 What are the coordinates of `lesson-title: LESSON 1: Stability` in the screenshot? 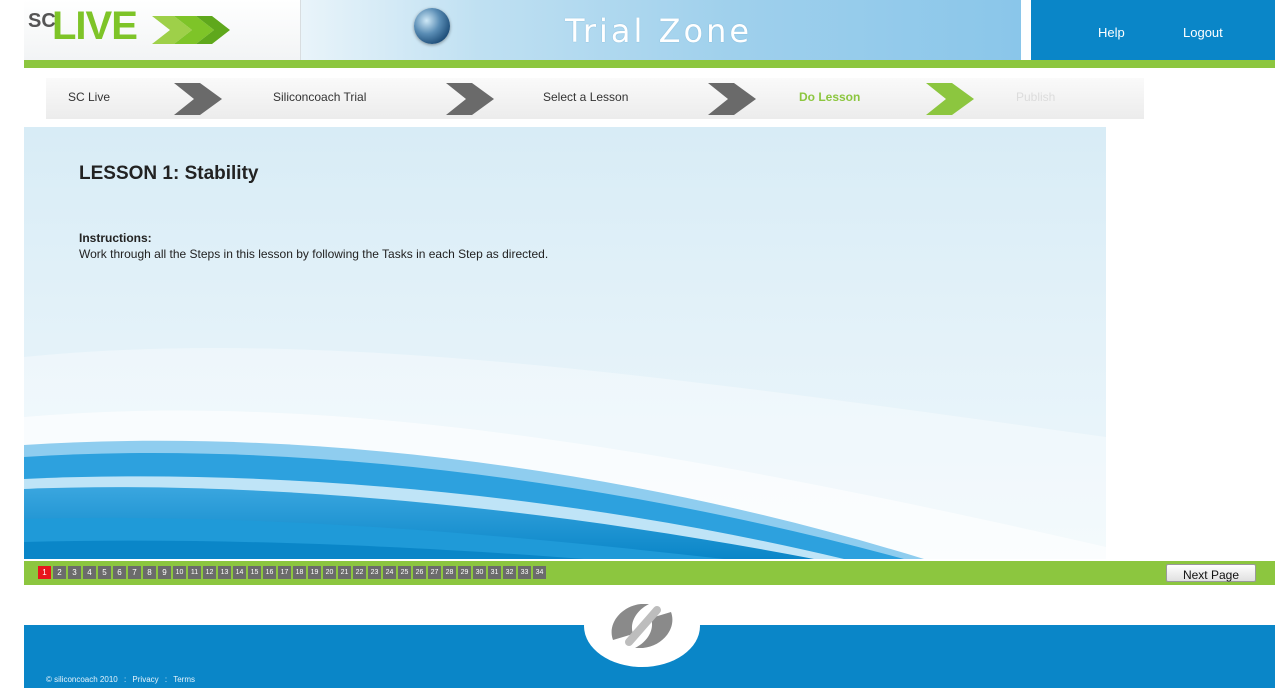 It's located at (169, 173).